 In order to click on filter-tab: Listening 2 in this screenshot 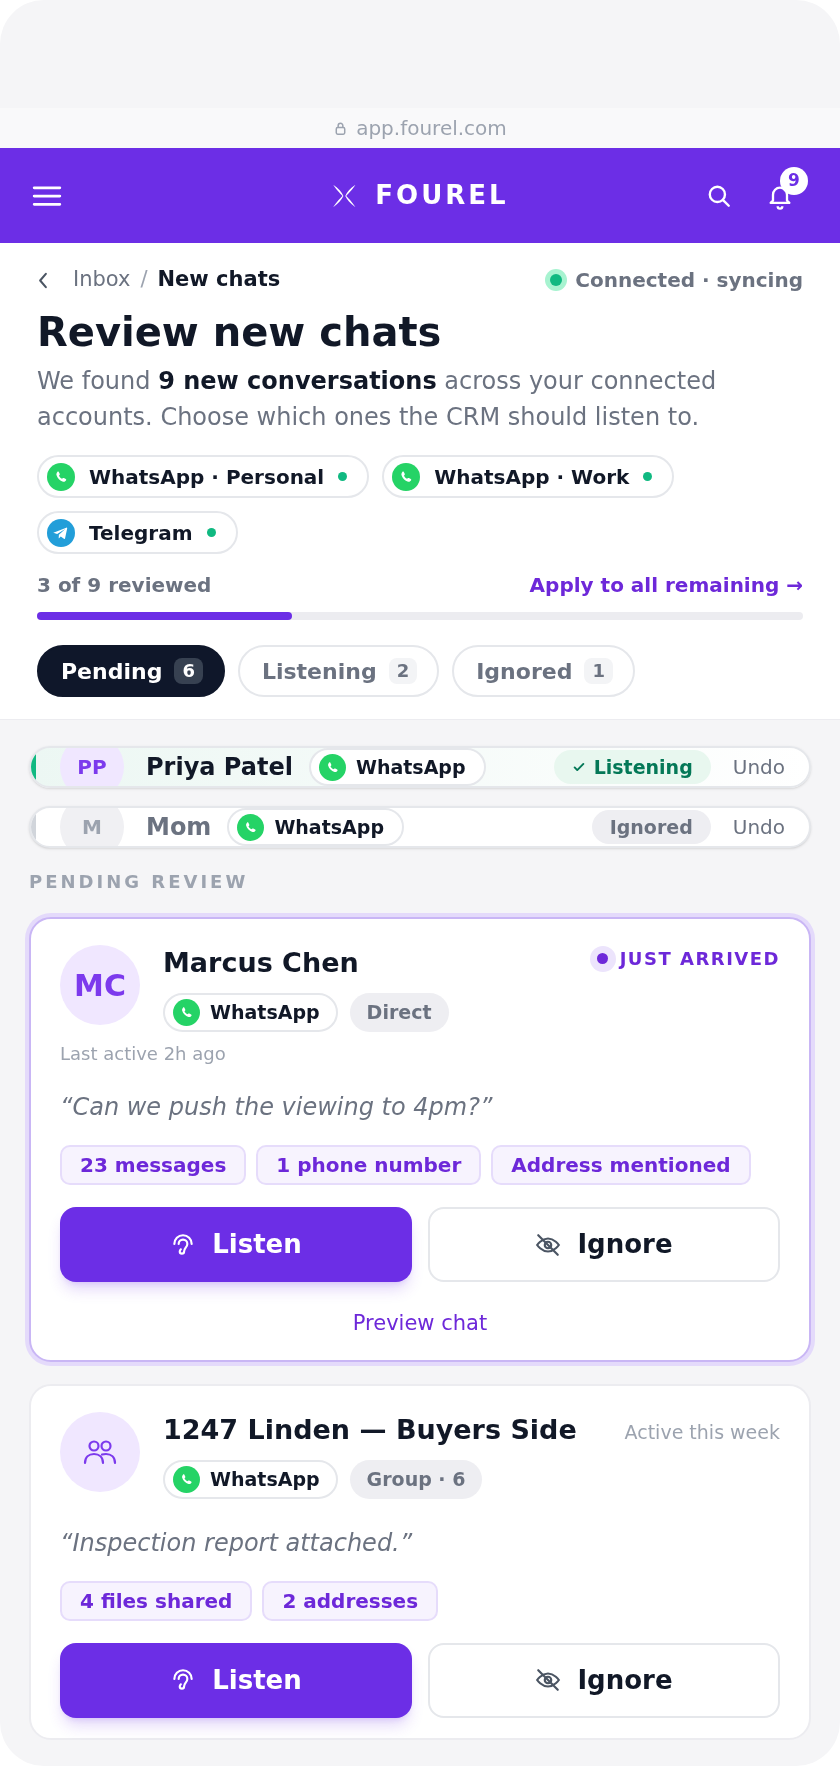, I will do `click(338, 671)`.